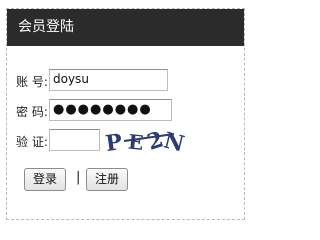 The image size is (320, 240). Describe the element at coordinates (173, 141) in the screenshot. I see `captcha-char-4: N` at that location.